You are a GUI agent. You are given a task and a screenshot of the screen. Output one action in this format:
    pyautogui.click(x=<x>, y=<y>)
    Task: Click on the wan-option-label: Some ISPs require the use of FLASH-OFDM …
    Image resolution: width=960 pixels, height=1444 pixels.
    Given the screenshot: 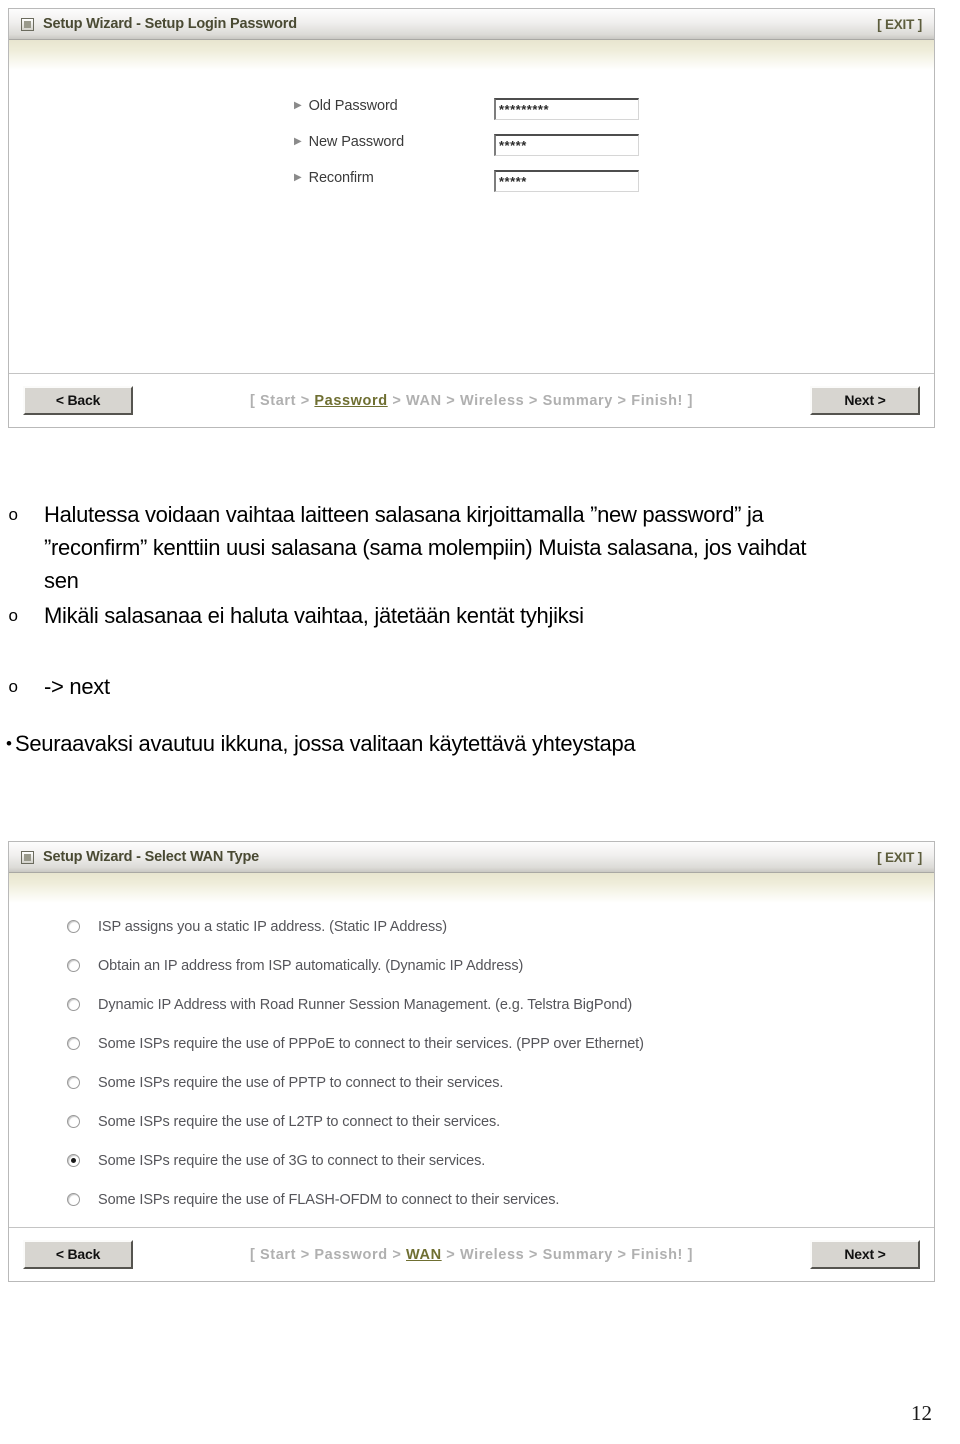 What is the action you would take?
    pyautogui.click(x=329, y=1199)
    